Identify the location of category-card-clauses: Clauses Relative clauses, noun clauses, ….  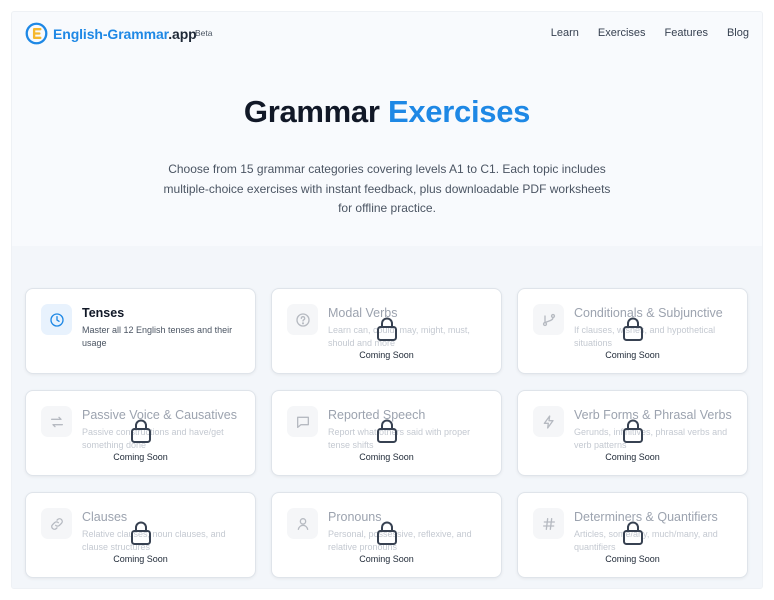
(140, 535).